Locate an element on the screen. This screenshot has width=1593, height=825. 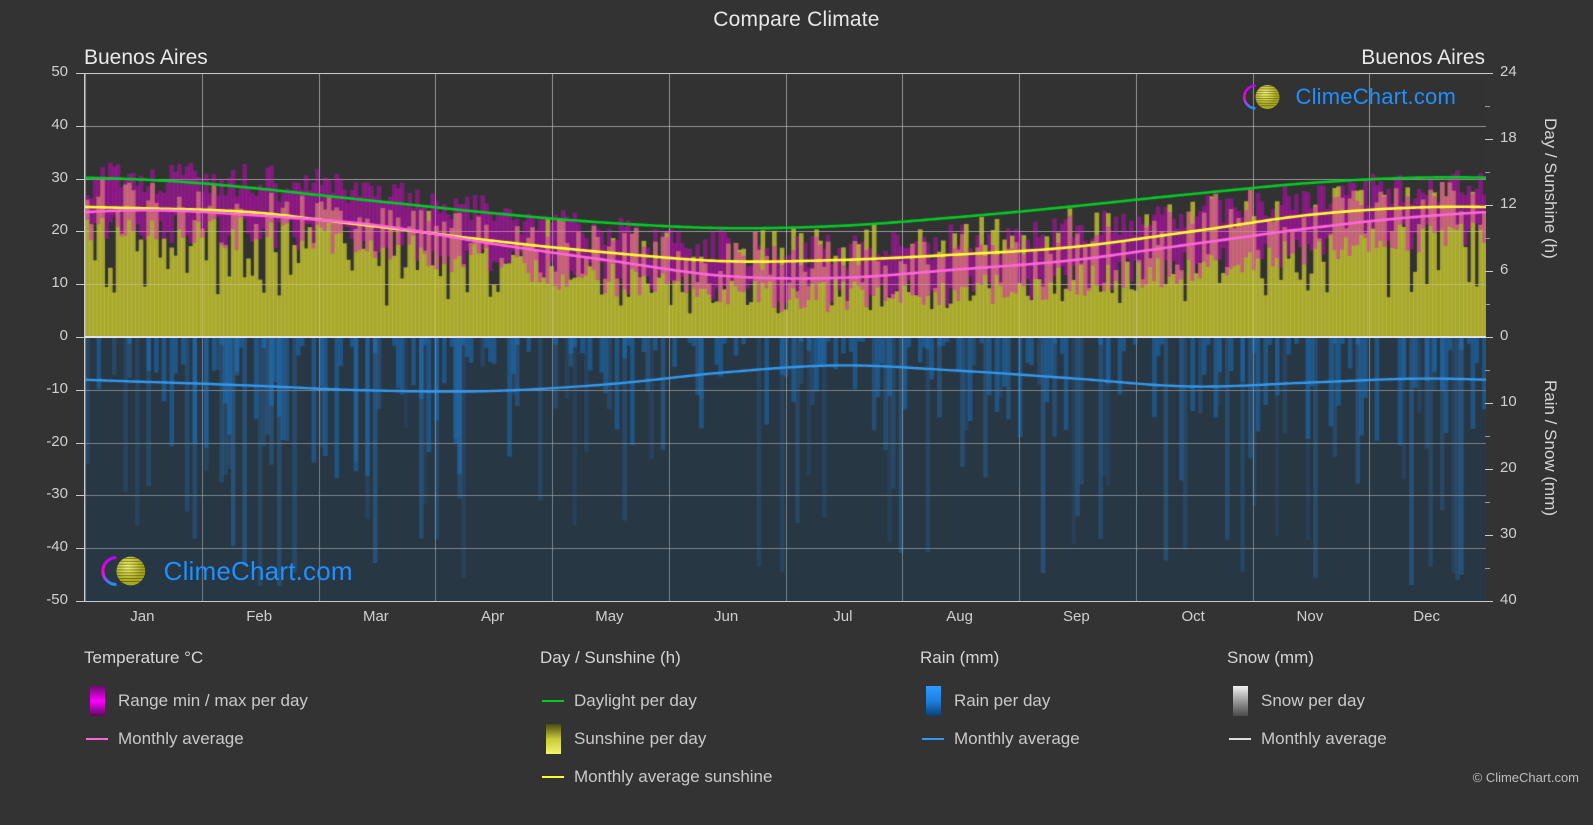
x-tick-label: Dec is located at coordinates (1426, 616).